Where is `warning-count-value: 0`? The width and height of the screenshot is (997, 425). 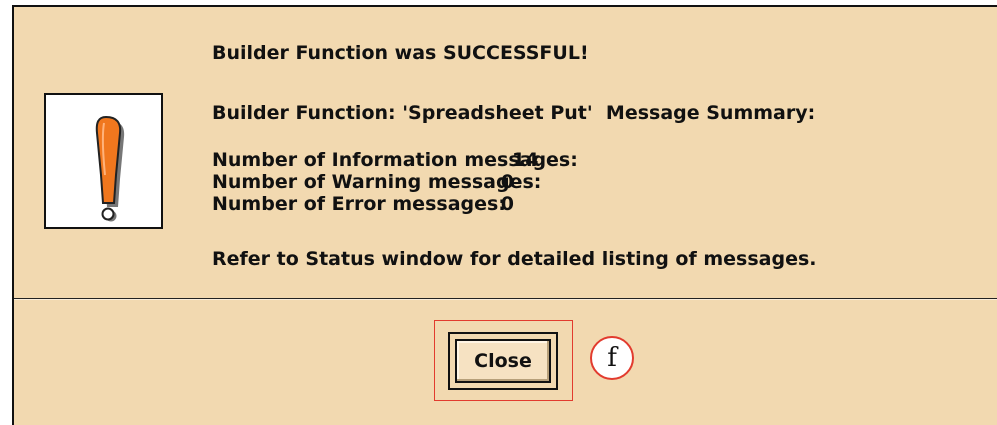 warning-count-value: 0 is located at coordinates (507, 182).